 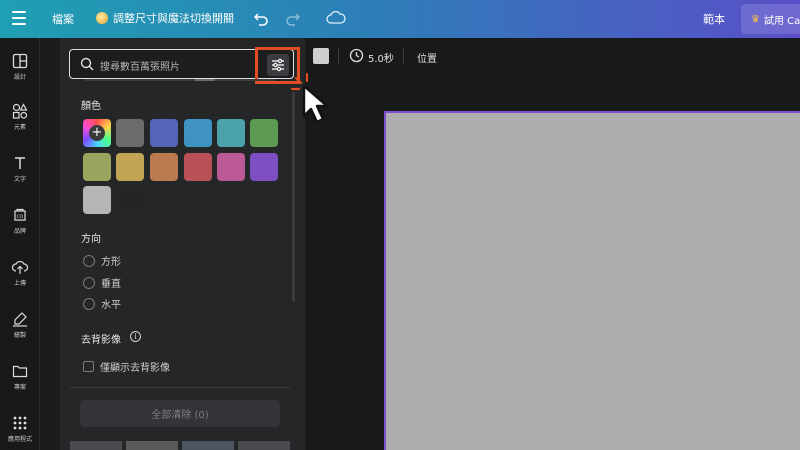 What do you see at coordinates (336, 18) in the screenshot?
I see `cloud-save-icon` at bounding box center [336, 18].